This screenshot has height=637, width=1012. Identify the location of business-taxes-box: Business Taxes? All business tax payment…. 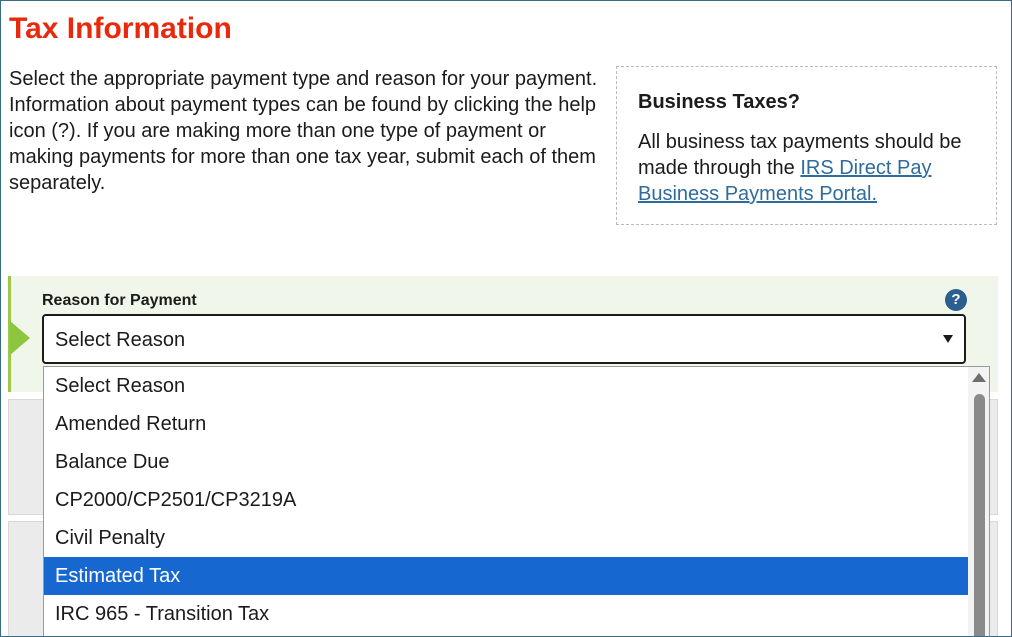
(806, 145).